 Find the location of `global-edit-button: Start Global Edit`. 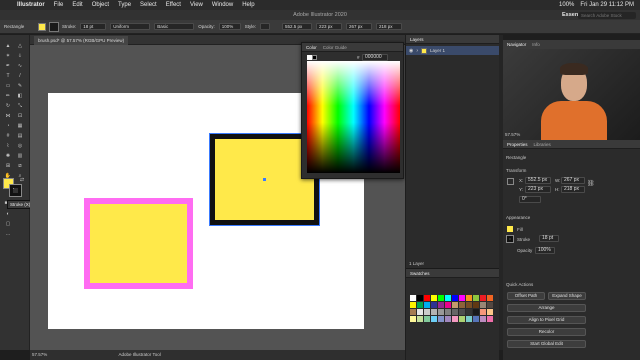

global-edit-button: Start Global Edit is located at coordinates (546, 344).